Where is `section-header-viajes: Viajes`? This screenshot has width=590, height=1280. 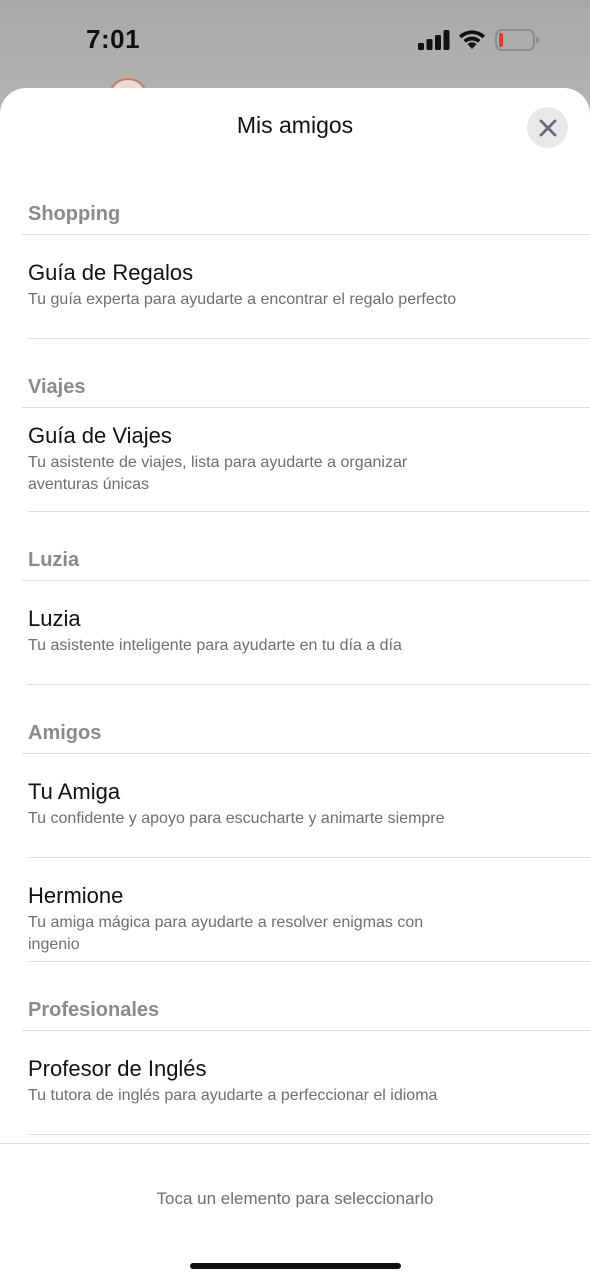
section-header-viajes: Viajes is located at coordinates (57, 387).